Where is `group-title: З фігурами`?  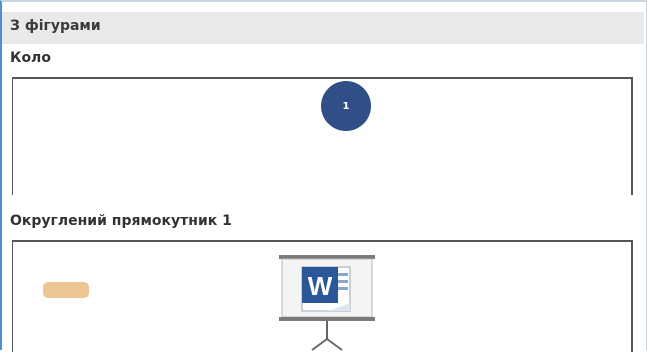
group-title: З фігурами is located at coordinates (55, 26).